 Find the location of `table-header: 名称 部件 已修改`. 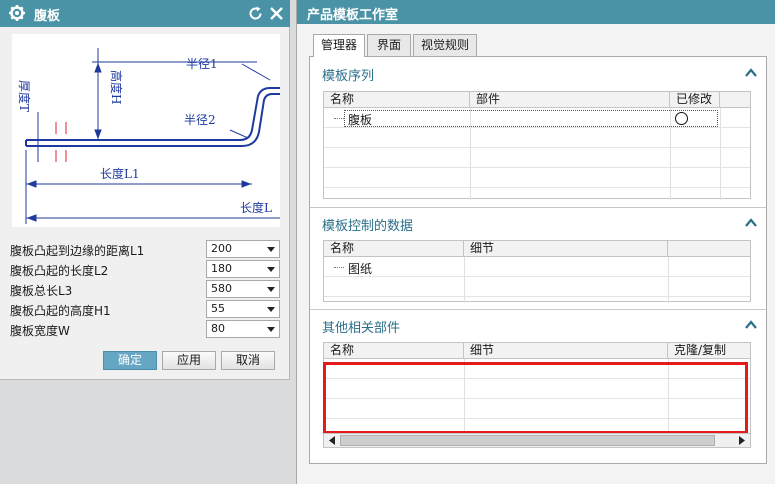

table-header: 名称 部件 已修改 is located at coordinates (537, 100).